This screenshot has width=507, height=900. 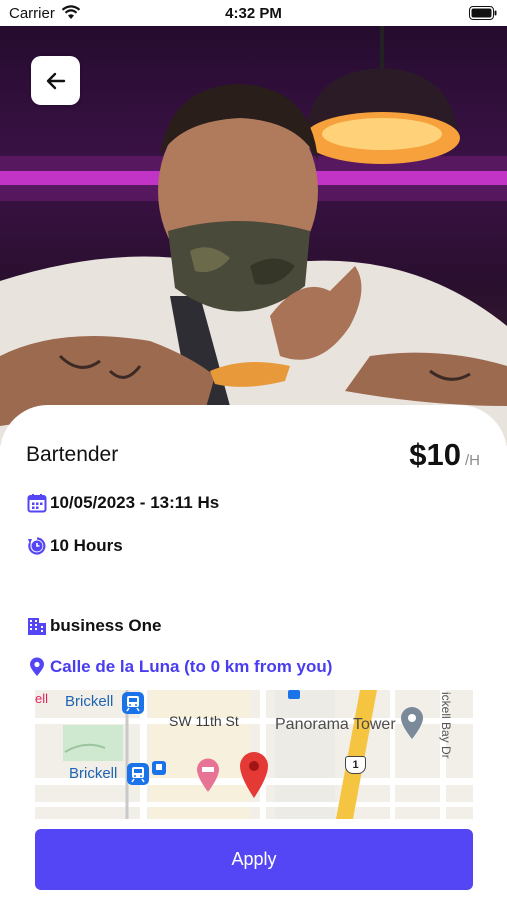 I want to click on map-bay-label: ickell Bay Dr, so click(x=446, y=725).